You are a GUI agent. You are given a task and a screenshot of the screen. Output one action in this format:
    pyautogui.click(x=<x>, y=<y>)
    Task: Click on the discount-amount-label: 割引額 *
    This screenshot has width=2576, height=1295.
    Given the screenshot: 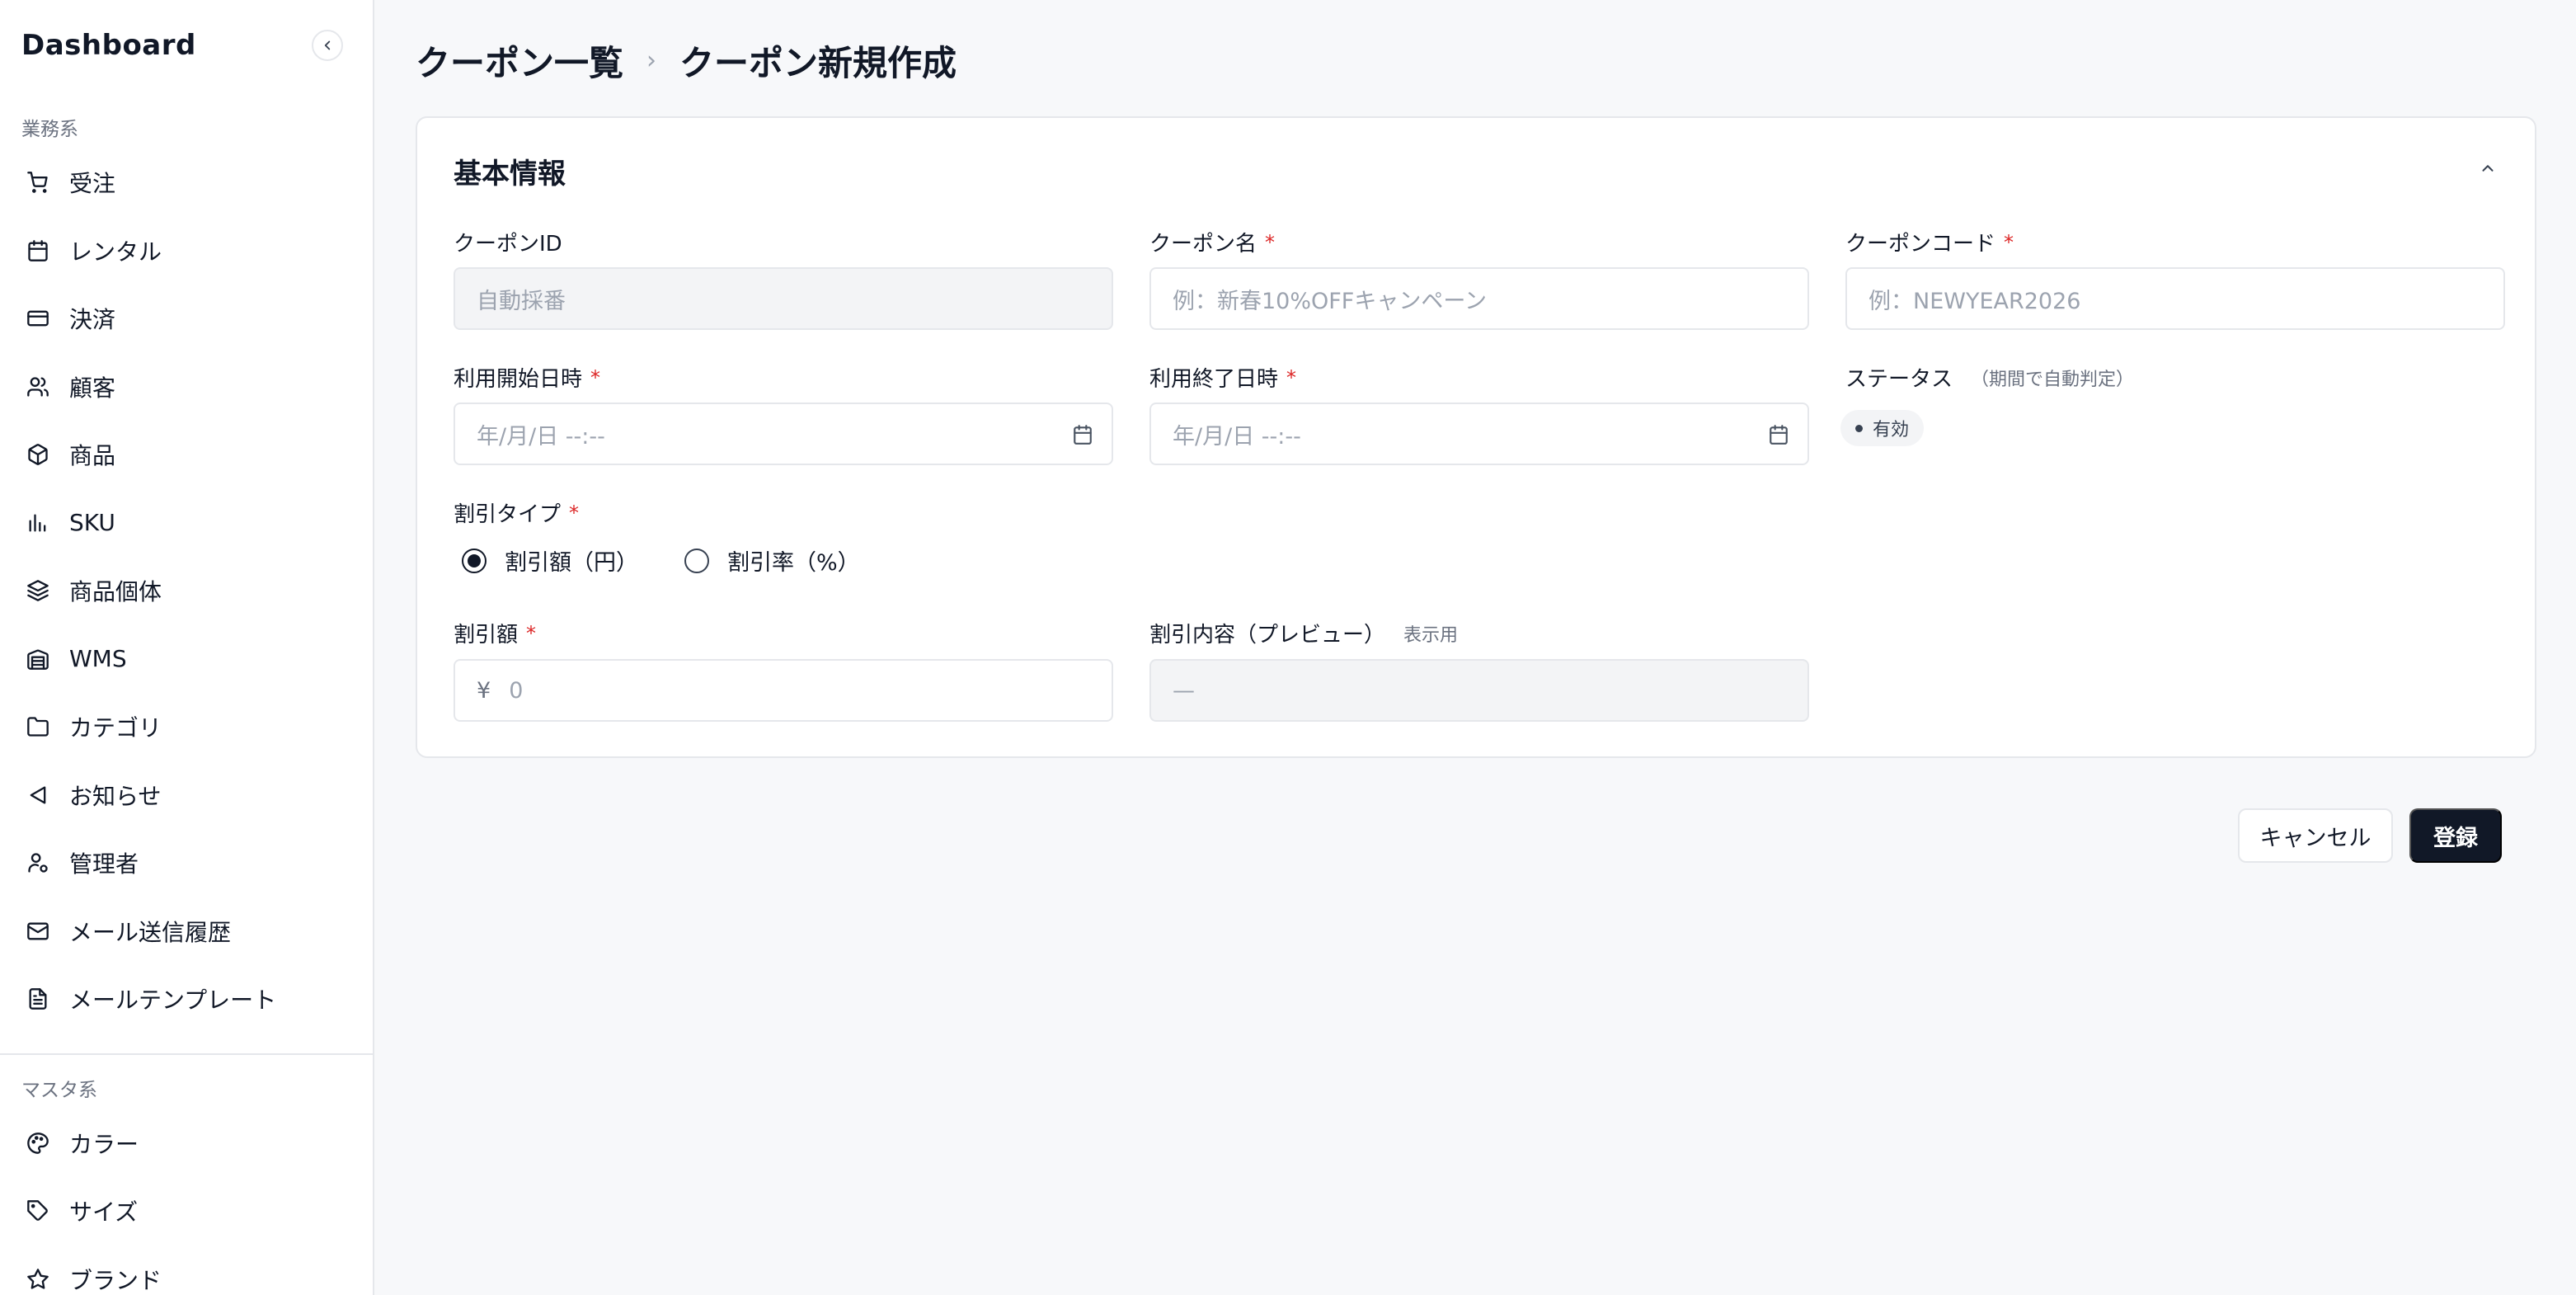 What is the action you would take?
    pyautogui.click(x=495, y=633)
    